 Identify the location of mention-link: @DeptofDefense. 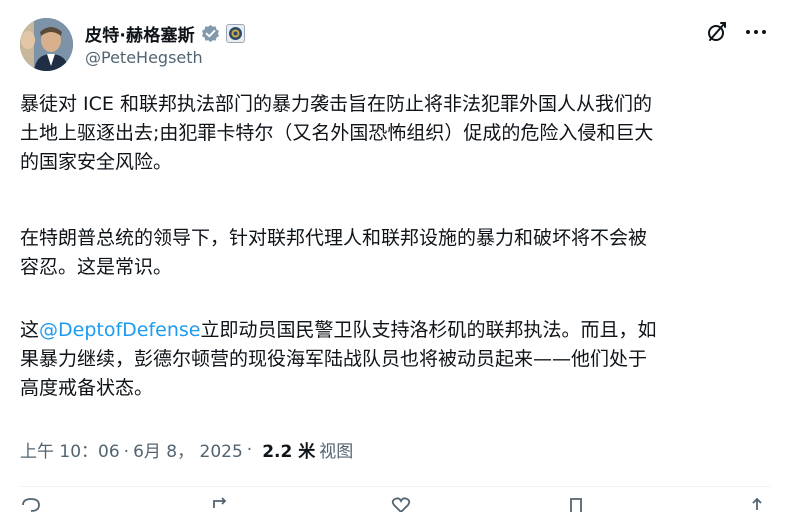
(119, 330).